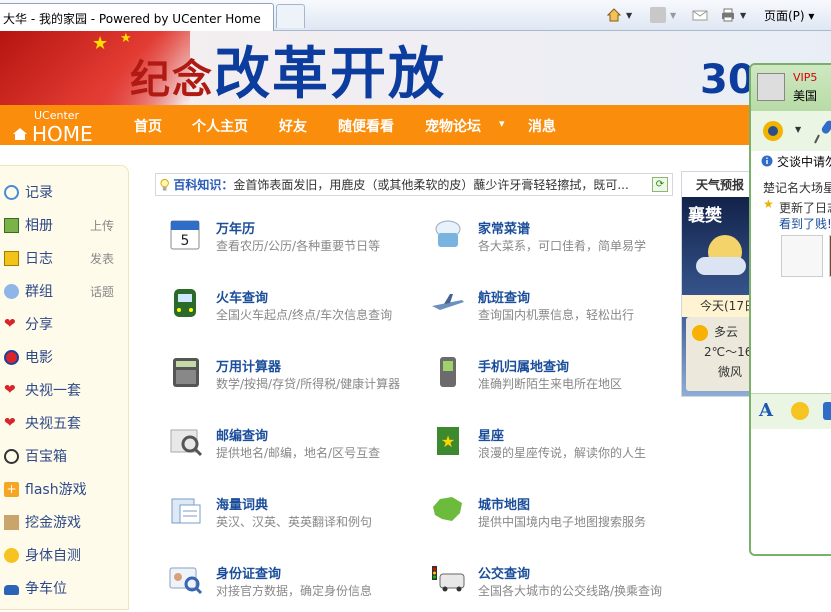 The image size is (831, 612). Describe the element at coordinates (447, 509) in the screenshot. I see `china-map-icon` at that location.